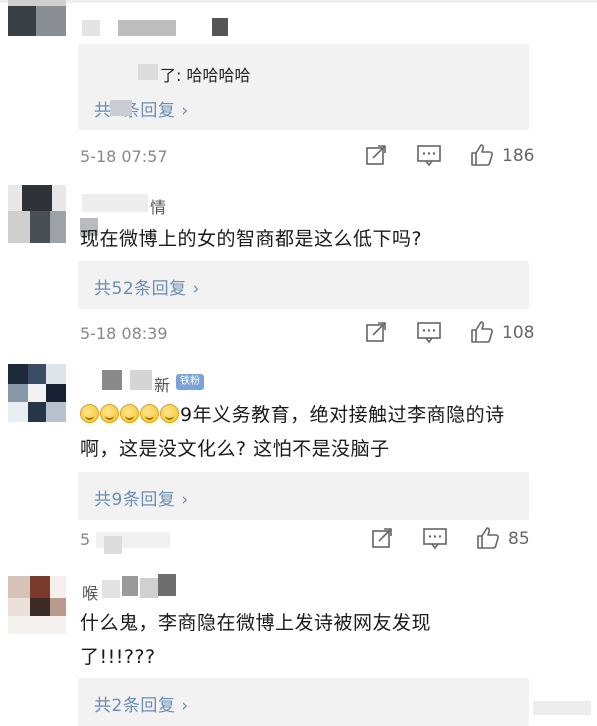 Image resolution: width=597 pixels, height=726 pixels. I want to click on comment-text: 什么鬼，李商隐在微博上发诗被网友发现 了!!!???, so click(255, 640).